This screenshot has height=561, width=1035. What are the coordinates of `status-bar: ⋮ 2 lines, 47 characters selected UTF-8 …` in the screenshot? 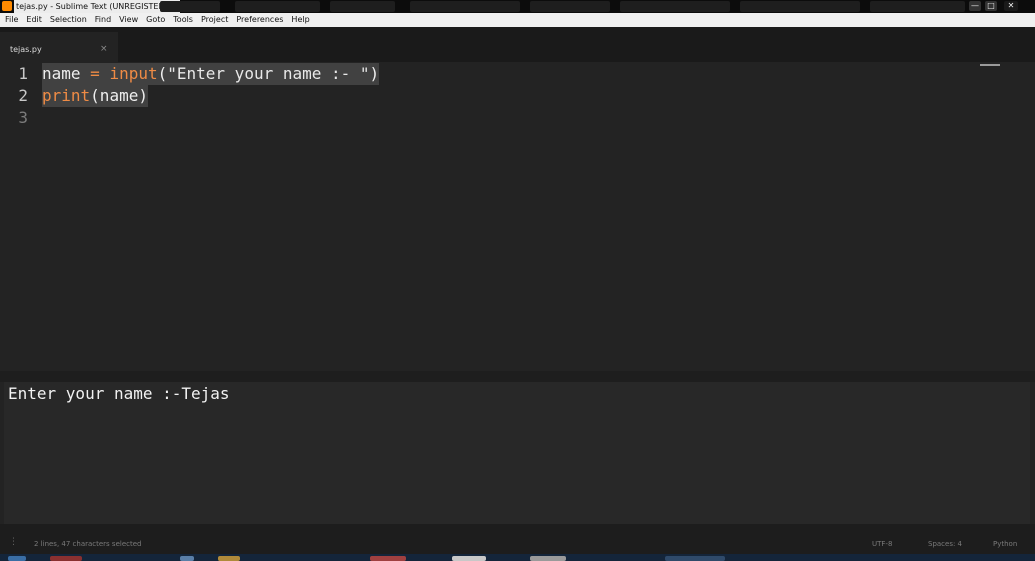 It's located at (517, 539).